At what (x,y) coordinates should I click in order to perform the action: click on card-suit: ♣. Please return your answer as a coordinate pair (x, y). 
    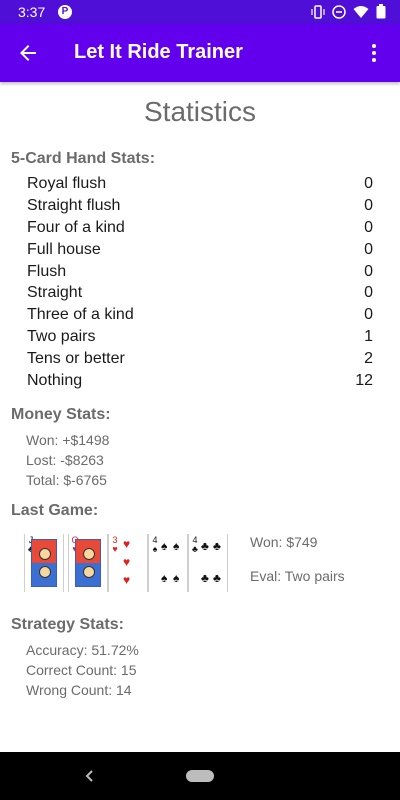
    Looking at the image, I should click on (195, 549).